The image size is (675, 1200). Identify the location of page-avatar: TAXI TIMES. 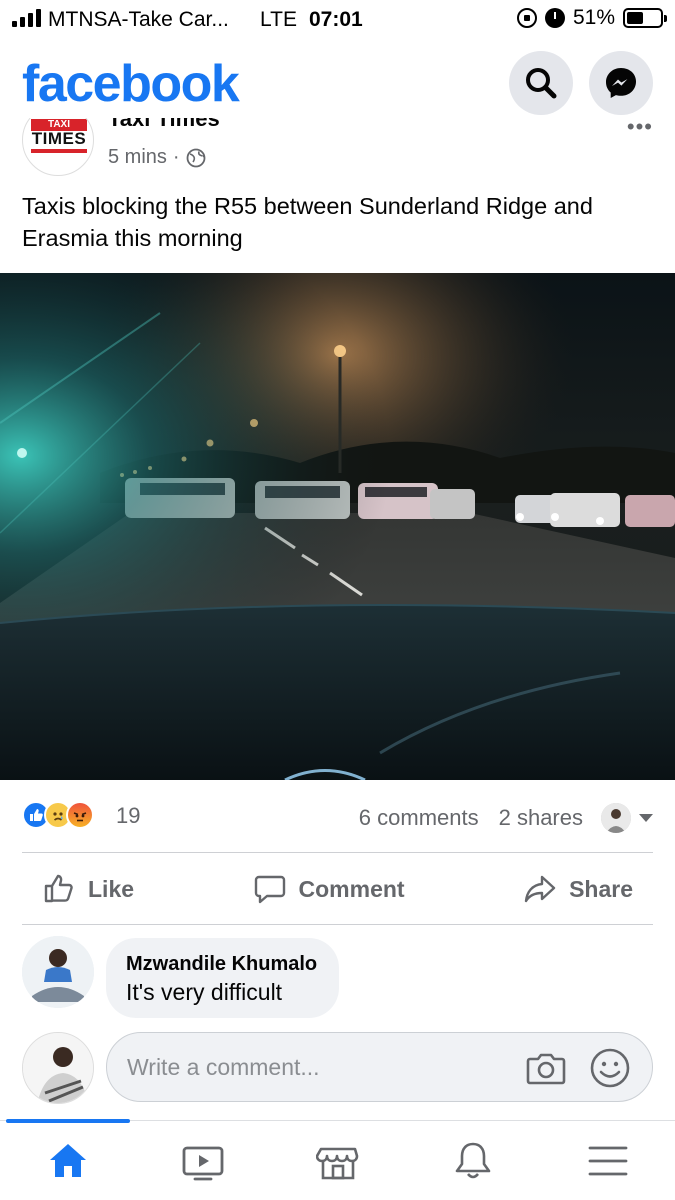
(58, 147).